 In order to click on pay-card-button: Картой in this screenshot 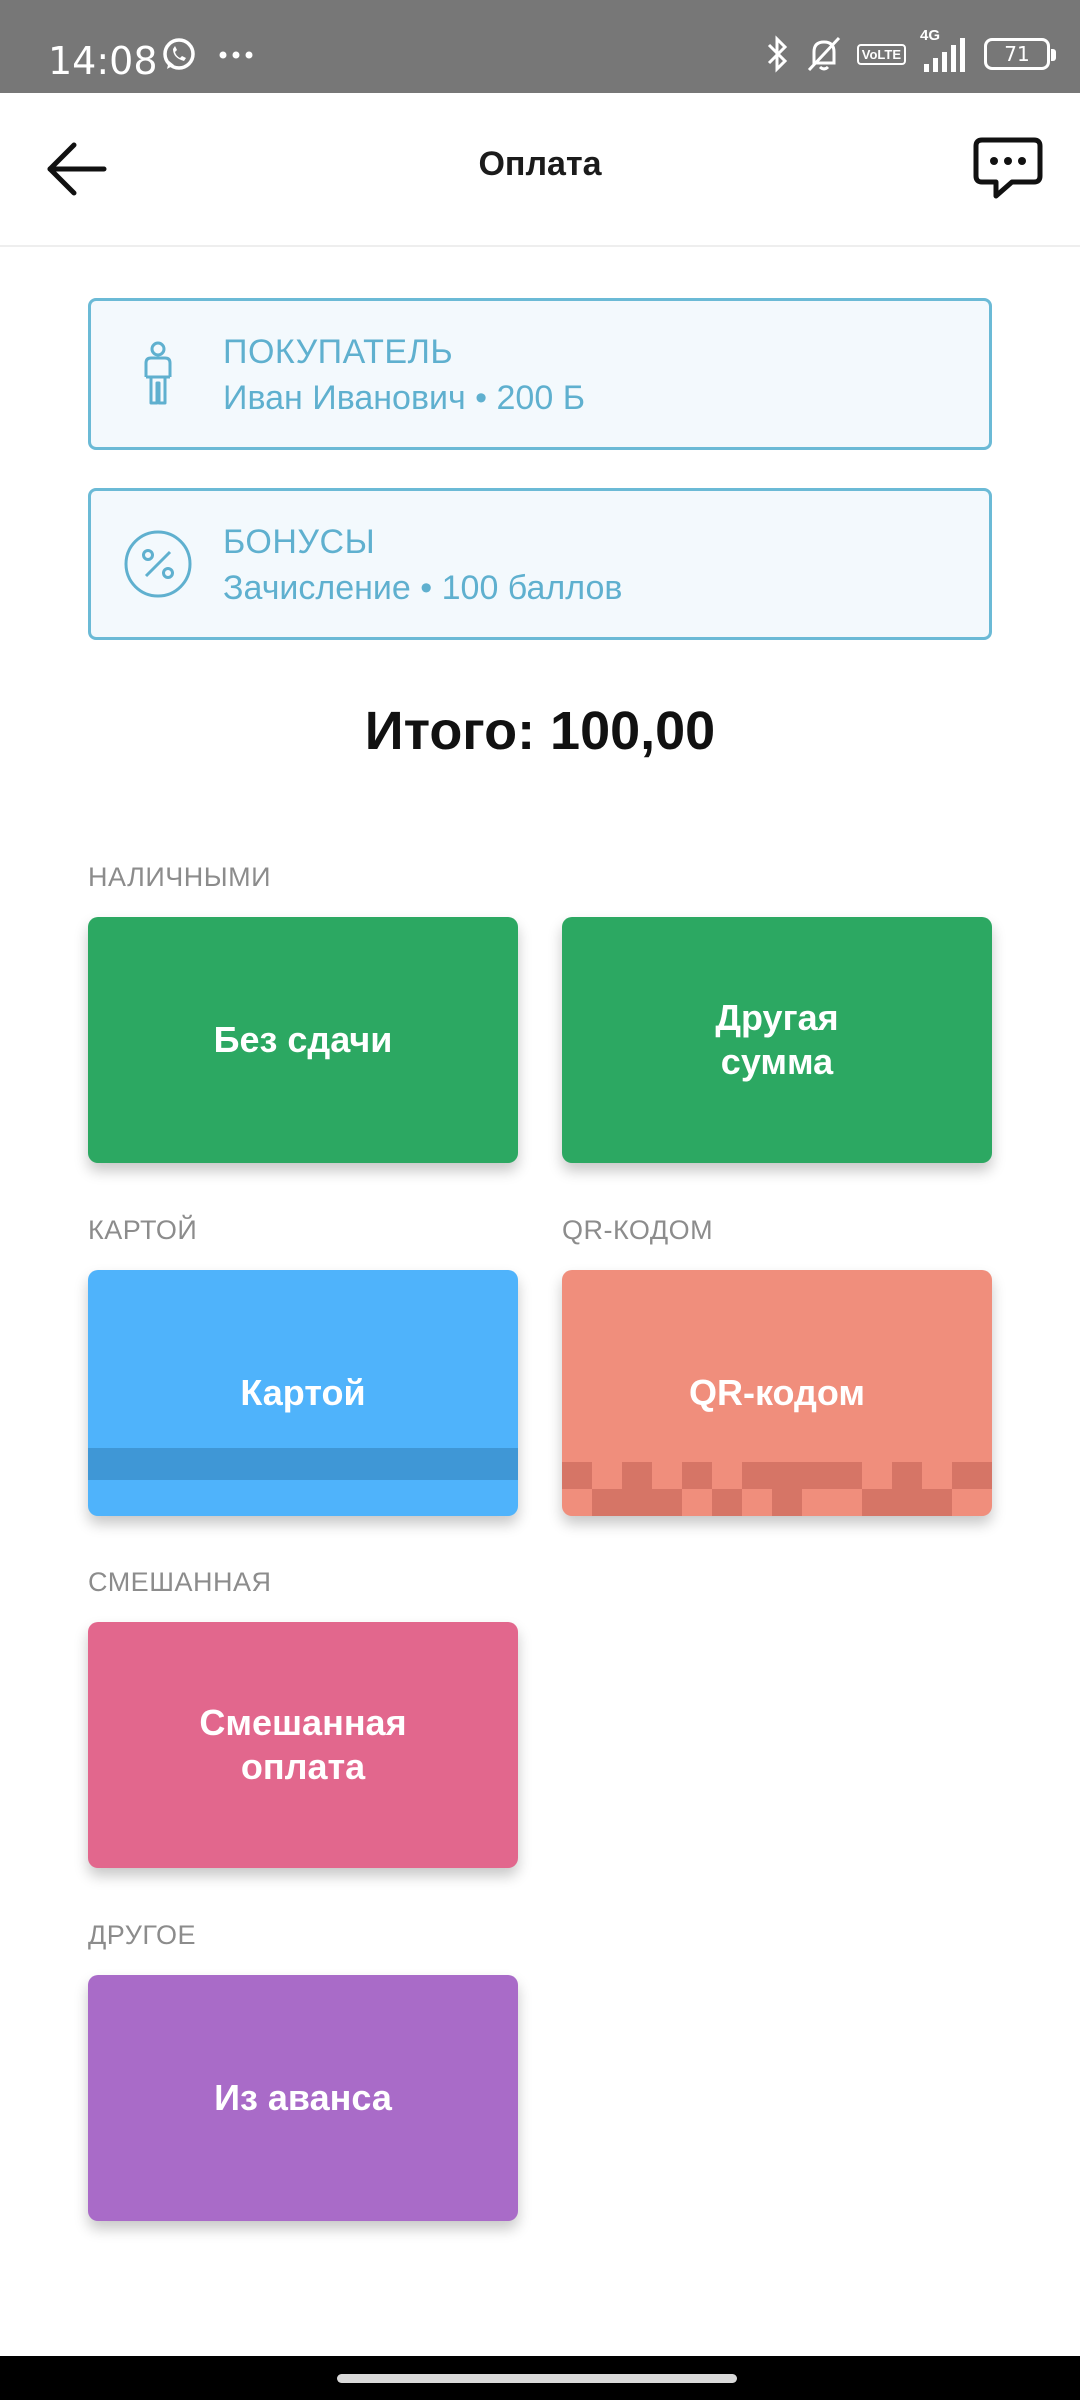, I will do `click(303, 1393)`.